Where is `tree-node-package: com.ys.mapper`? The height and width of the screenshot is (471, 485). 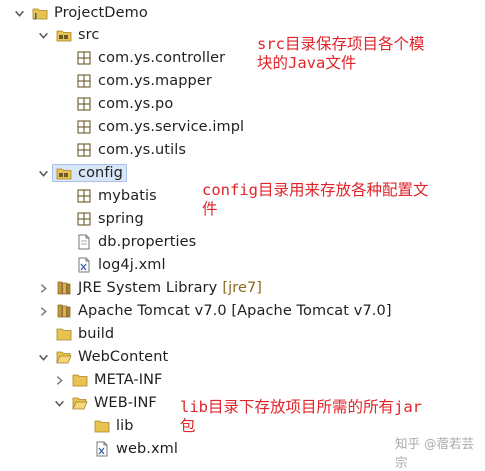
tree-node-package: com.ys.mapper is located at coordinates (144, 81).